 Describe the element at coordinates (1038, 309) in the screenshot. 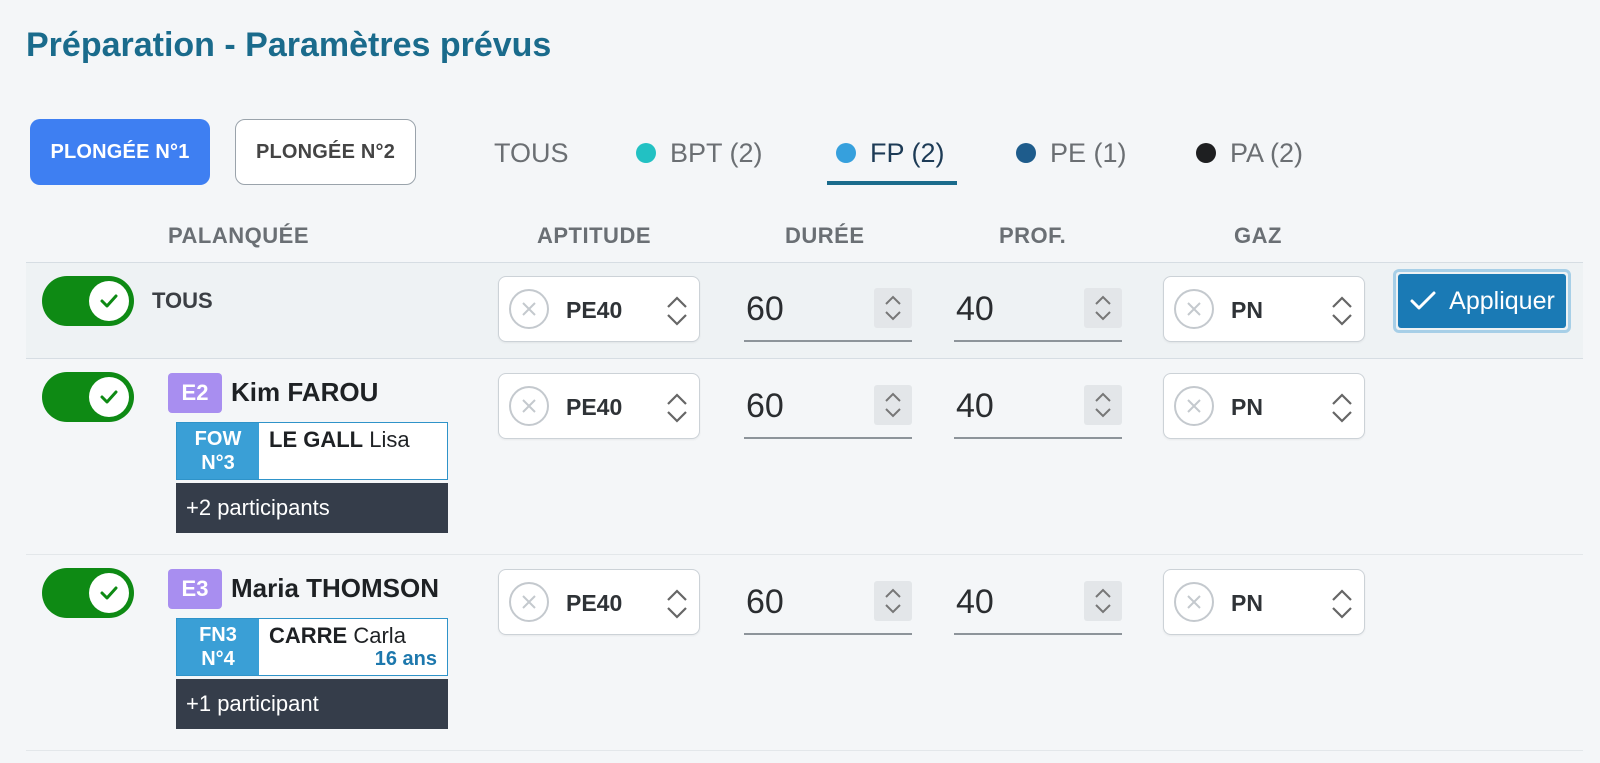

I see `prof-input-all: 40` at that location.